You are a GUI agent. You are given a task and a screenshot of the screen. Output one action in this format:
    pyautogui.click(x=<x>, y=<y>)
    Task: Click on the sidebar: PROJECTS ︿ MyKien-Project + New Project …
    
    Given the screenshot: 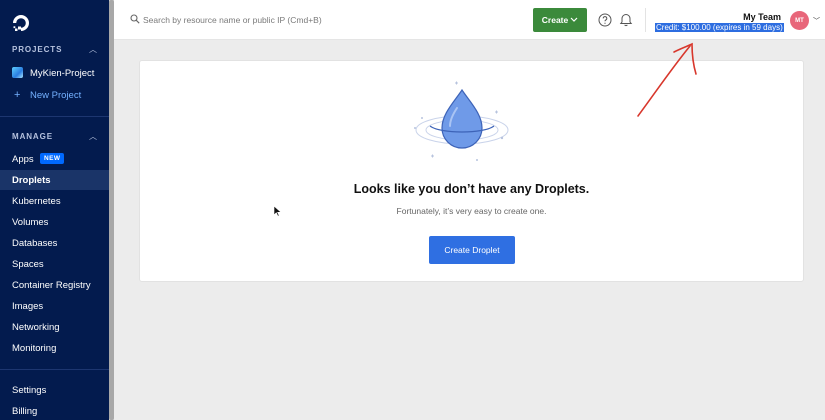 What is the action you would take?
    pyautogui.click(x=54, y=210)
    